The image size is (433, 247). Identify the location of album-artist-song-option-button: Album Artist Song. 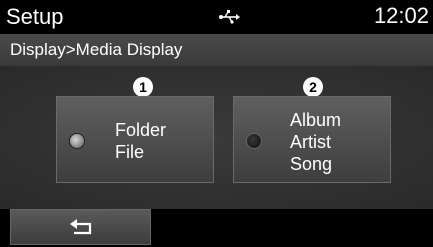
(312, 139).